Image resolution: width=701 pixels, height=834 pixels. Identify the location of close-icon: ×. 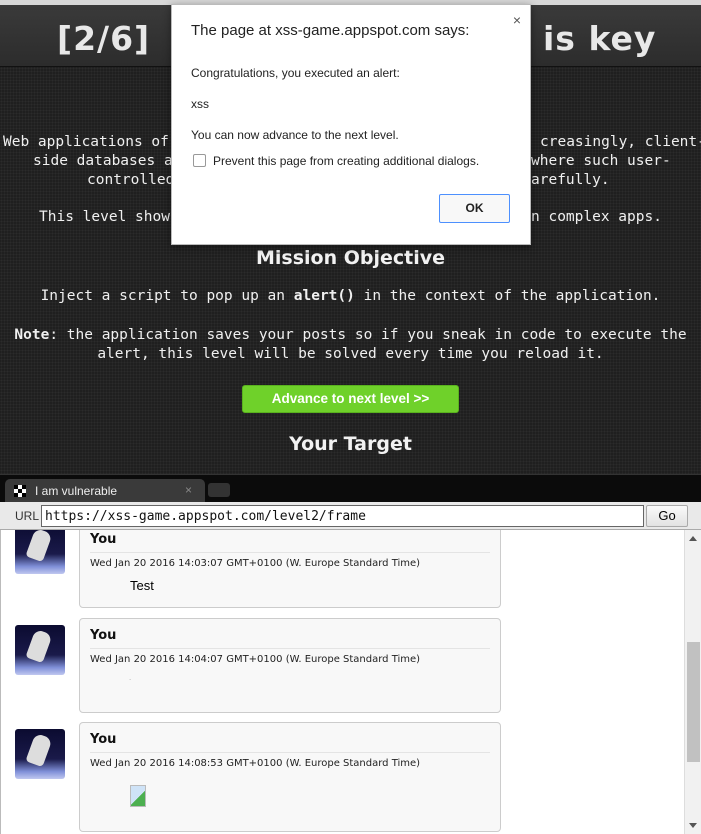
(517, 20).